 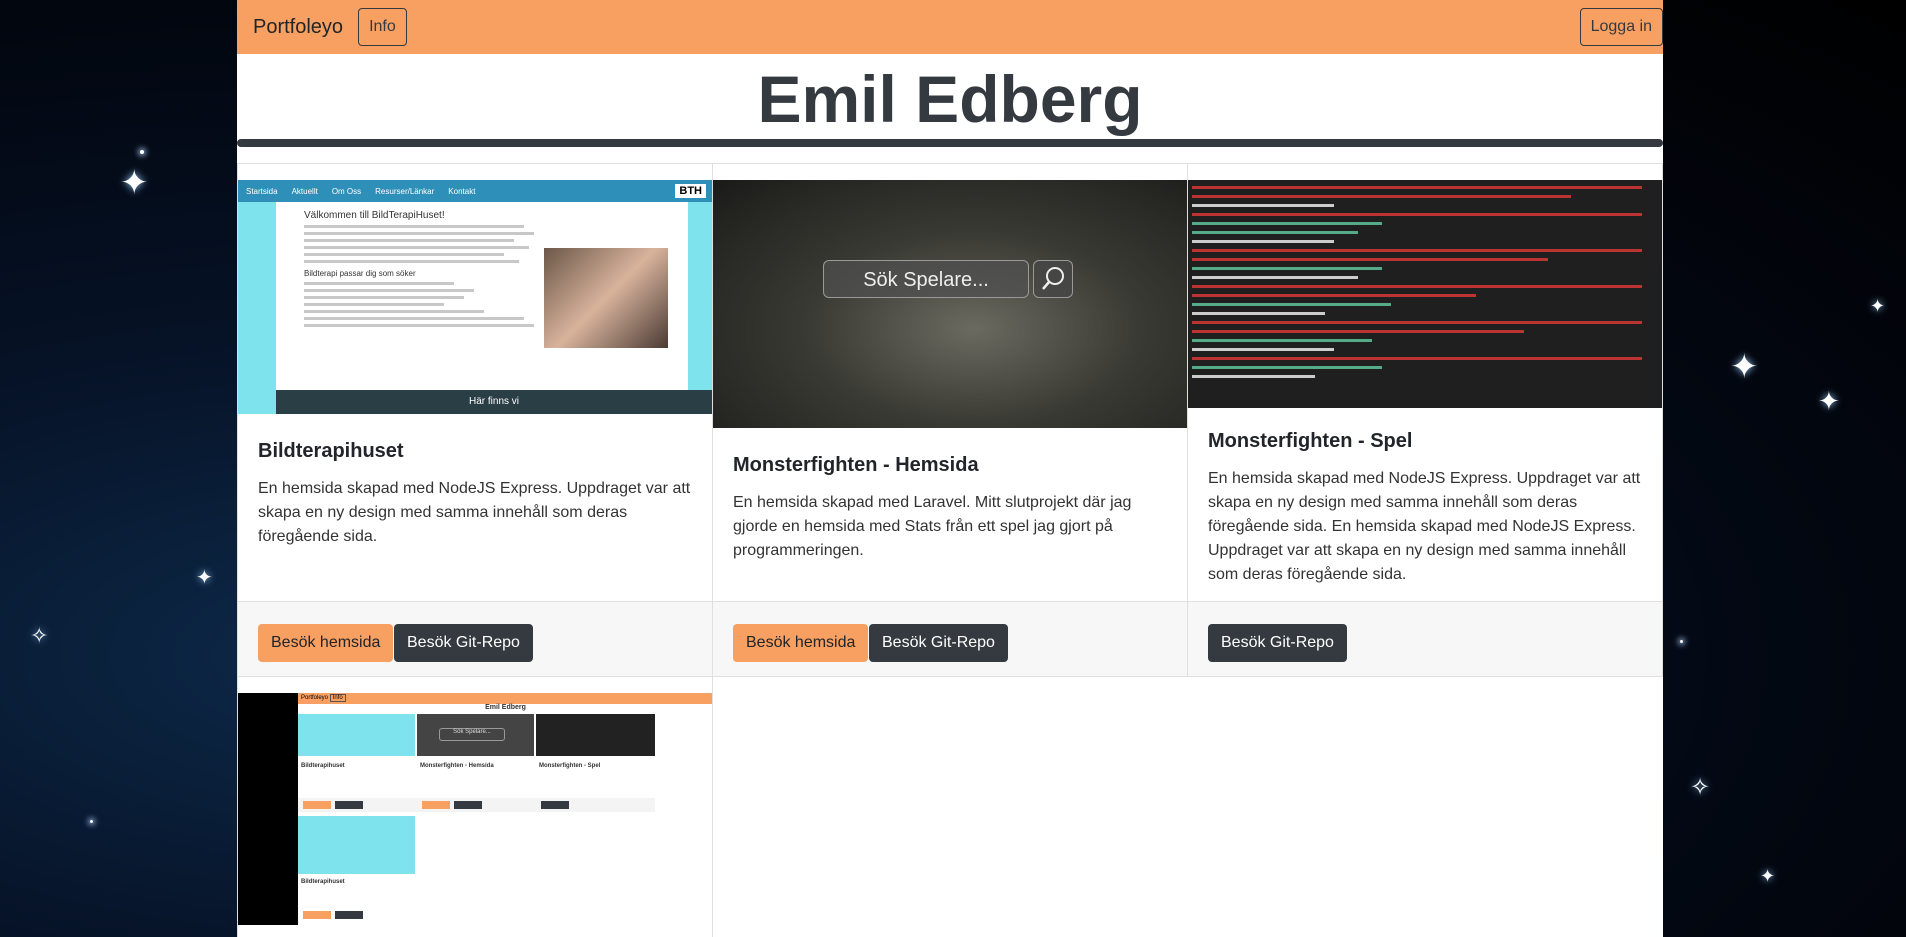 I want to click on navbar: Portfoleyo Info Logga in, so click(x=950, y=27).